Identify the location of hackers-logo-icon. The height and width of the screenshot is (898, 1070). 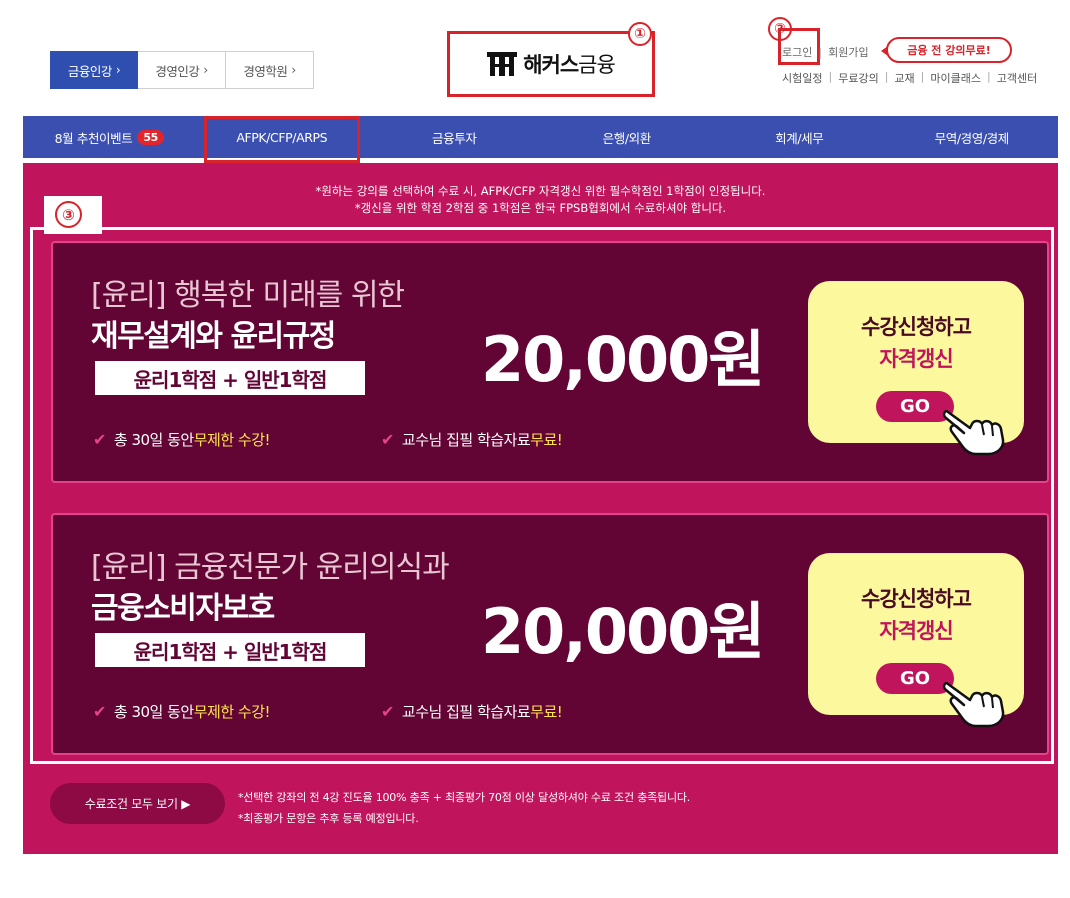
(502, 64).